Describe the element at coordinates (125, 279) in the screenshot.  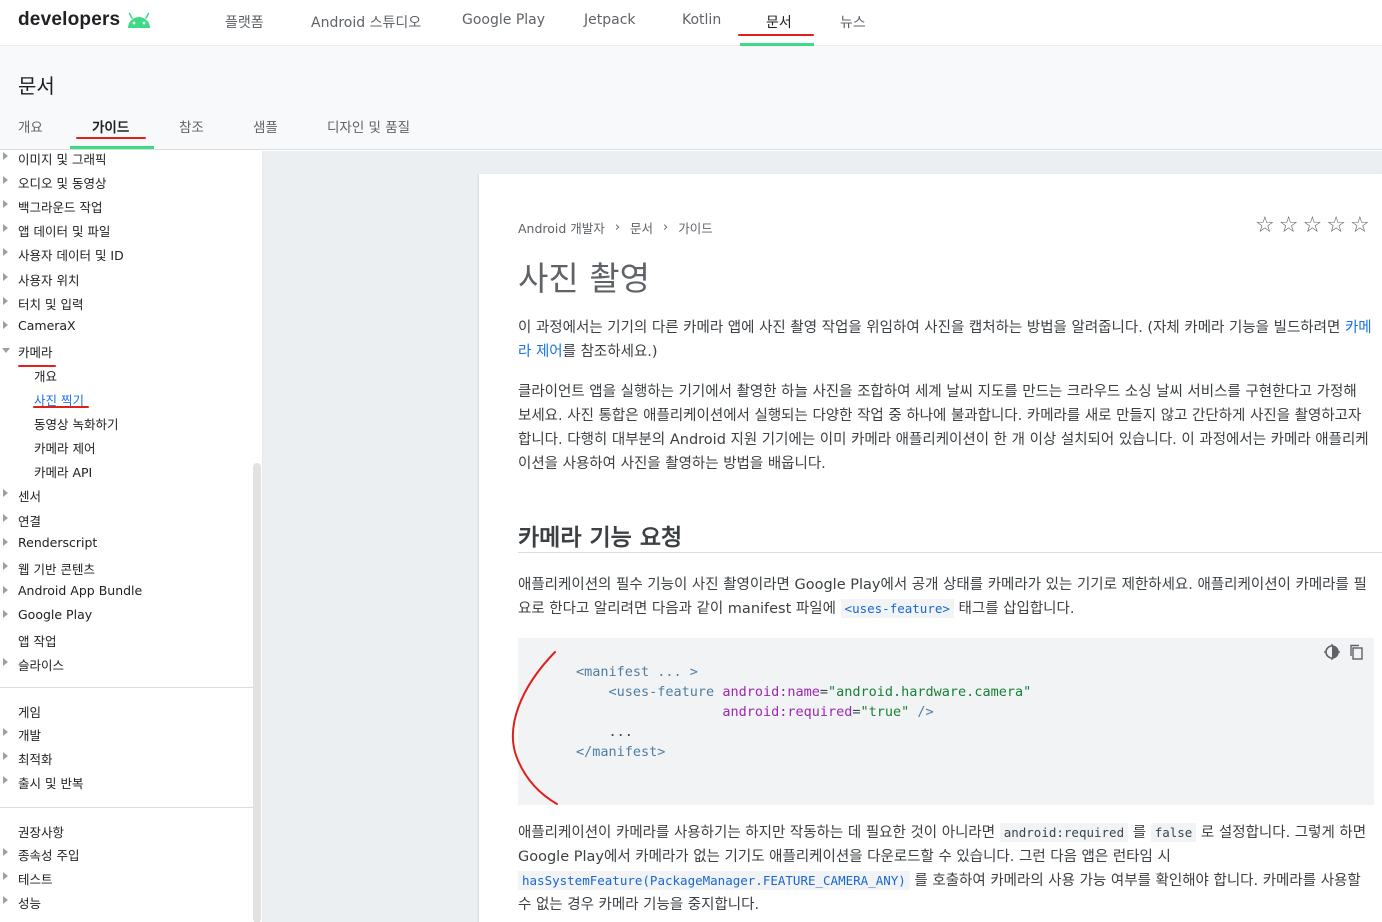
I see `sidebar-item: 사용자 위치` at that location.